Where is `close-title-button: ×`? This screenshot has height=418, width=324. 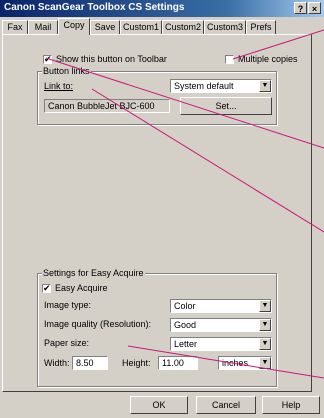 close-title-button: × is located at coordinates (314, 8).